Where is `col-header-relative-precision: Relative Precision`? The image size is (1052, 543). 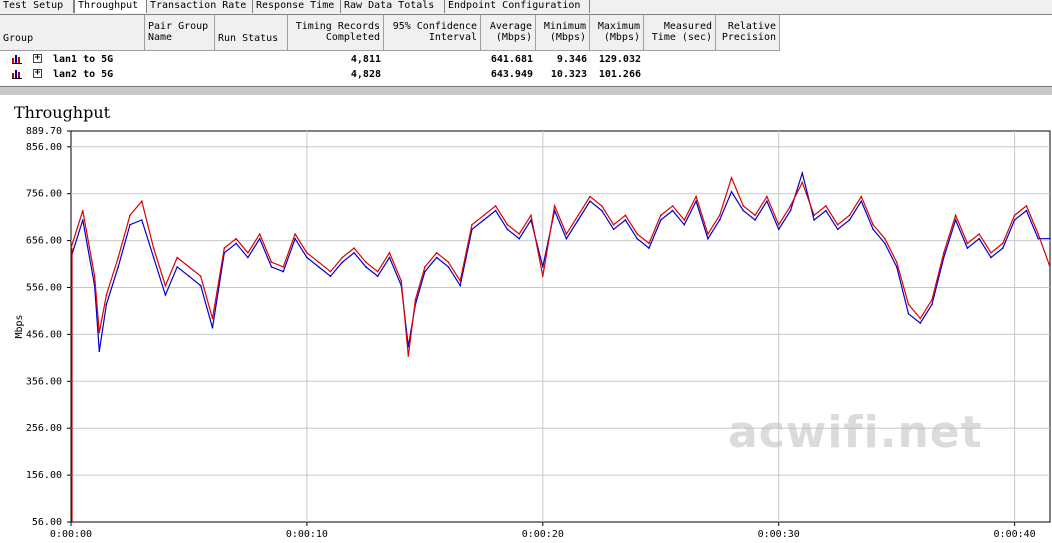
col-header-relative-precision: Relative Precision is located at coordinates (748, 33).